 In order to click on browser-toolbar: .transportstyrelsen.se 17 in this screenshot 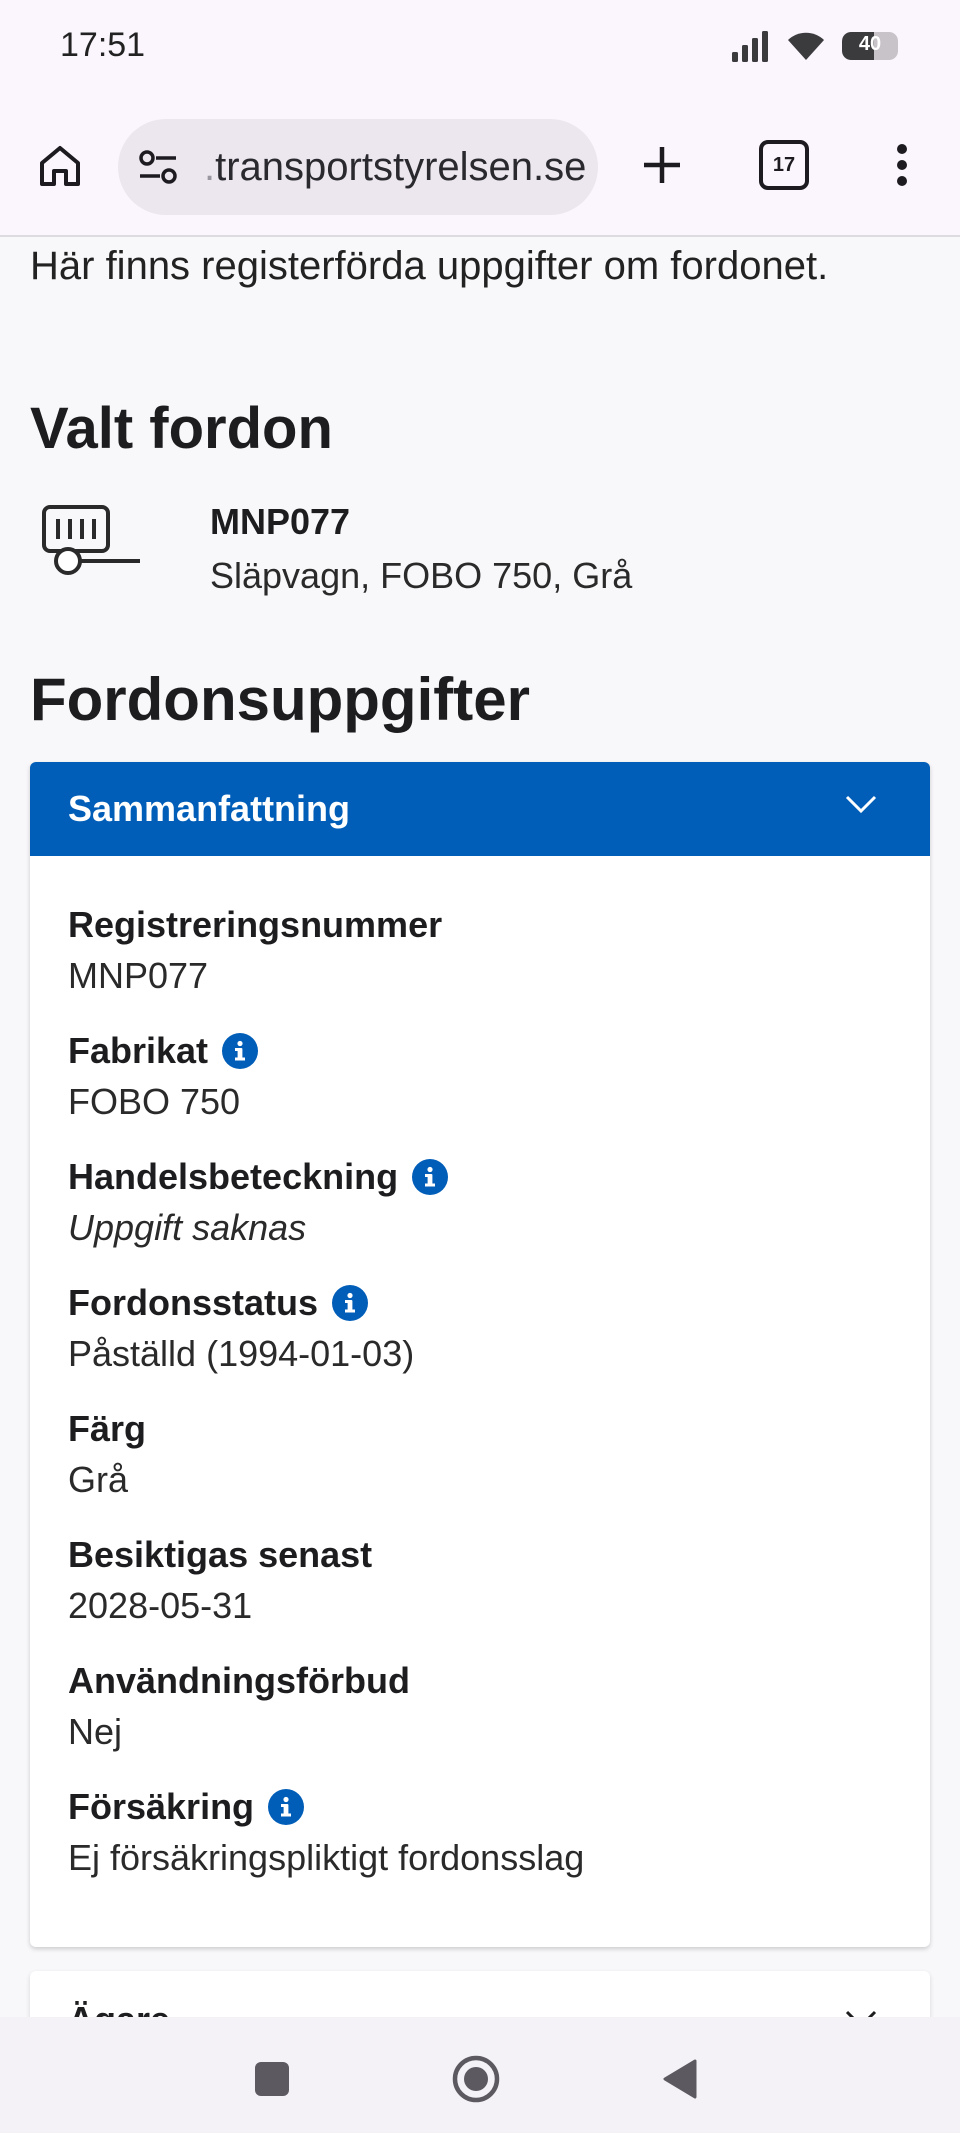, I will do `click(480, 166)`.